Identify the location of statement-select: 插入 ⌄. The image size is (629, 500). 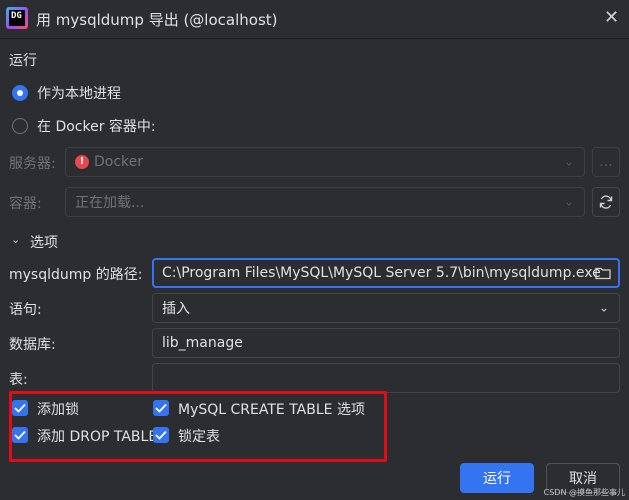
(386, 308).